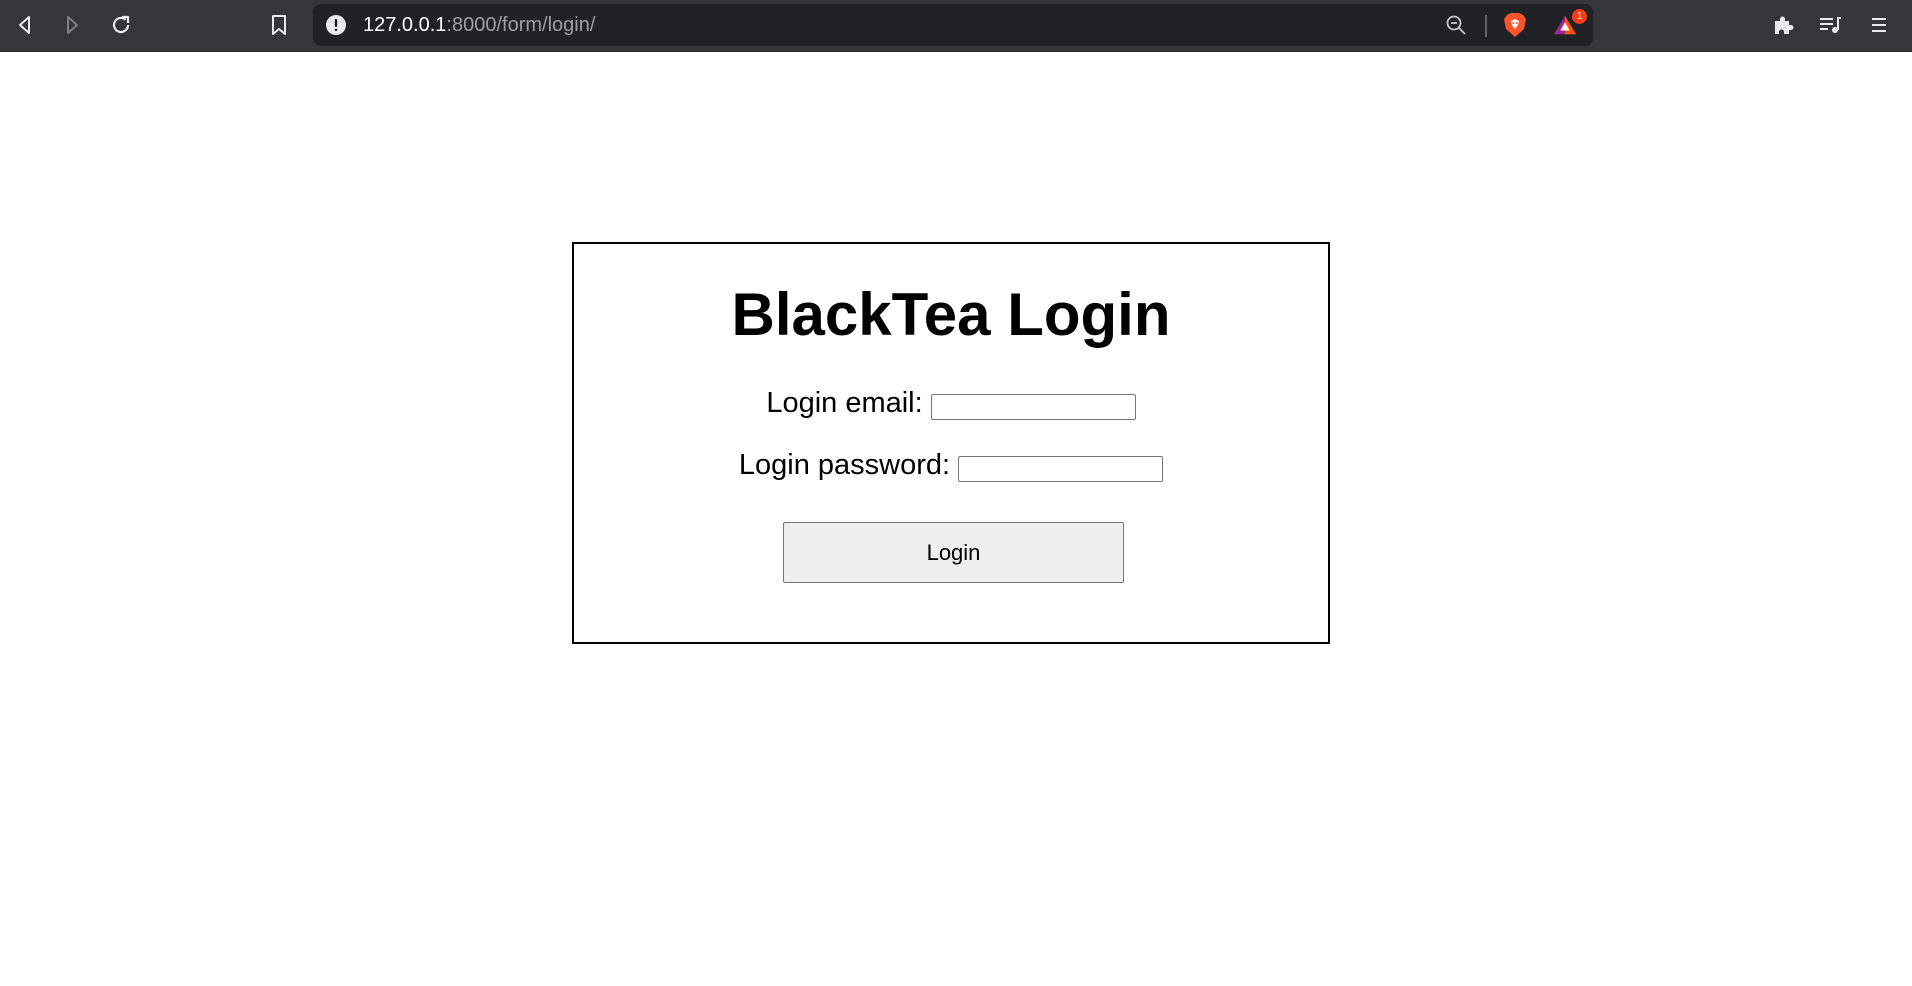 The image size is (1912, 986). I want to click on email-row: Login email:, so click(951, 403).